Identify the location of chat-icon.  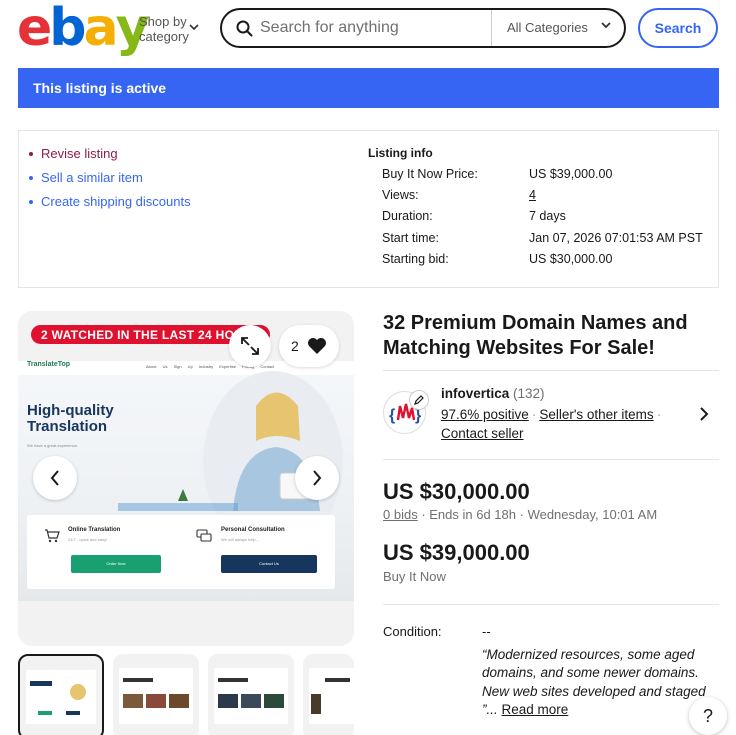
(204, 538).